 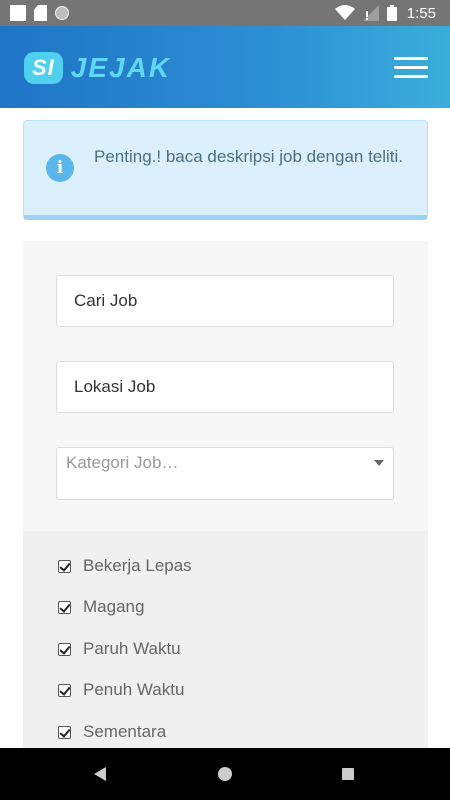 I want to click on status-bar: 1:55, so click(x=225, y=13).